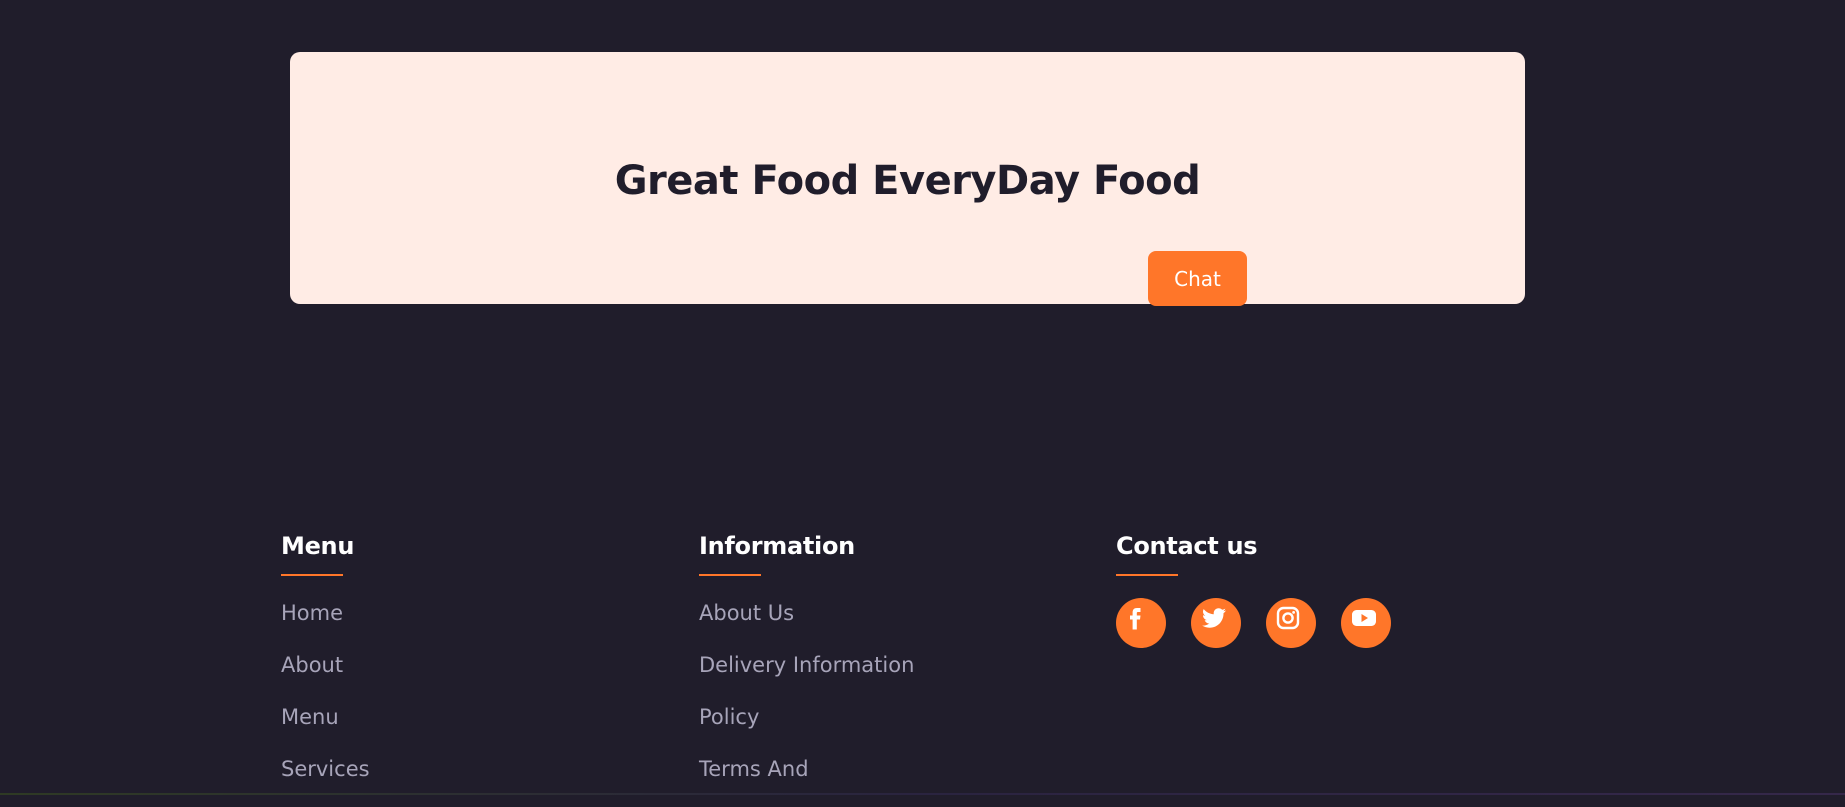  I want to click on list-item: Terms And, so click(806, 781).